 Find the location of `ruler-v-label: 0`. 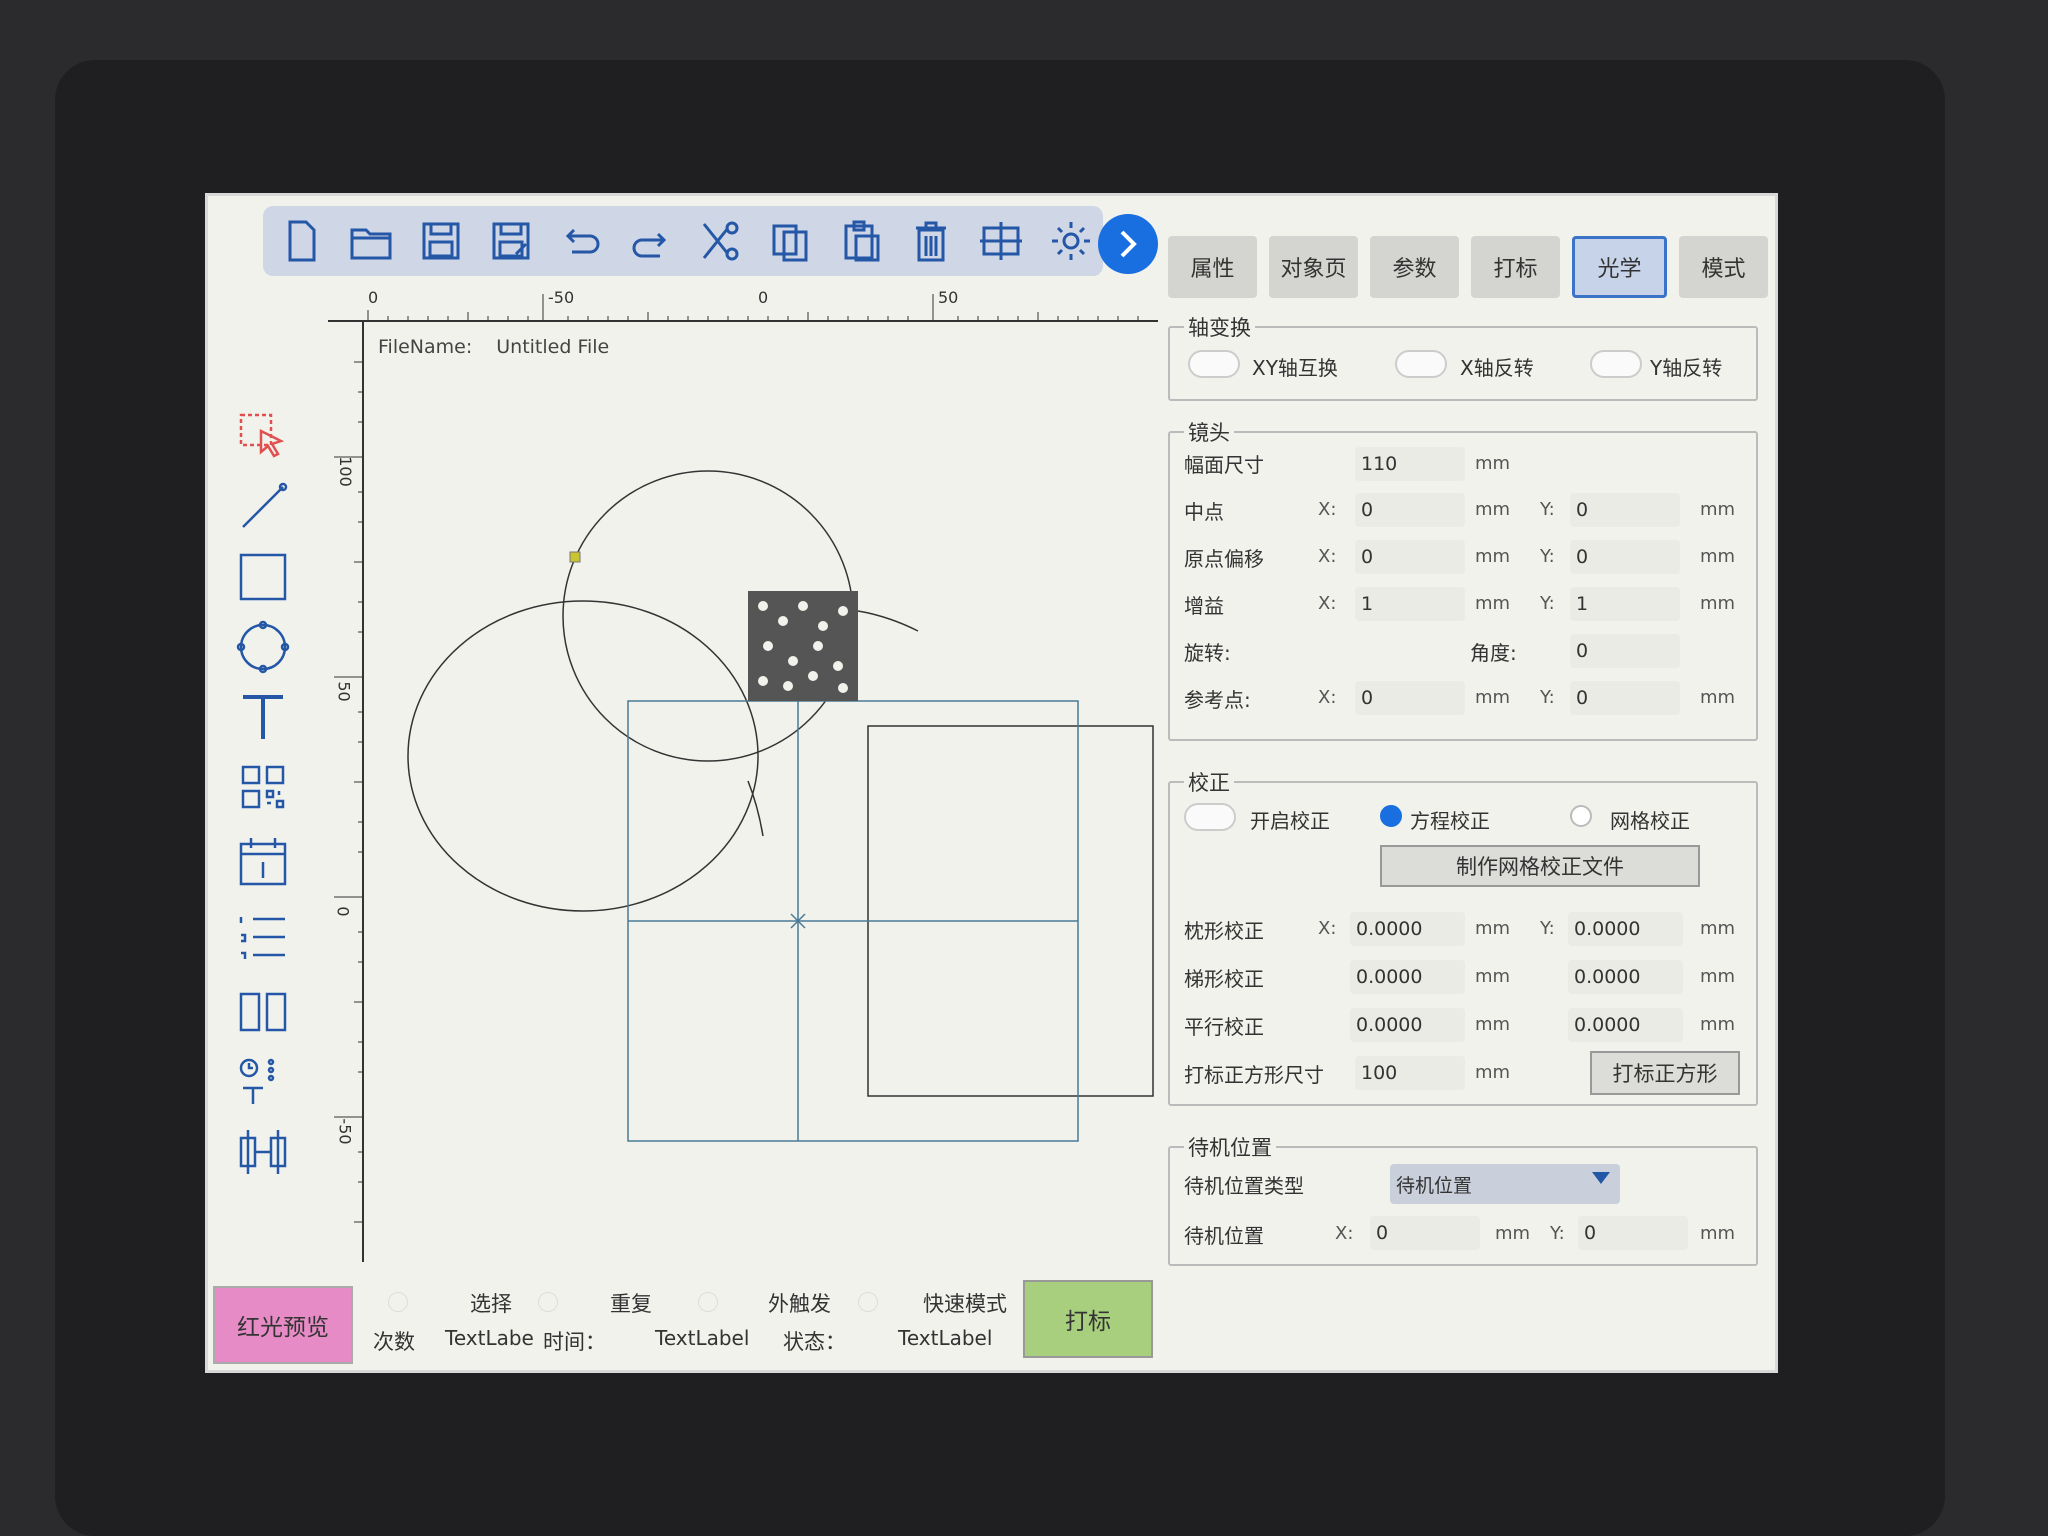

ruler-v-label: 0 is located at coordinates (343, 911).